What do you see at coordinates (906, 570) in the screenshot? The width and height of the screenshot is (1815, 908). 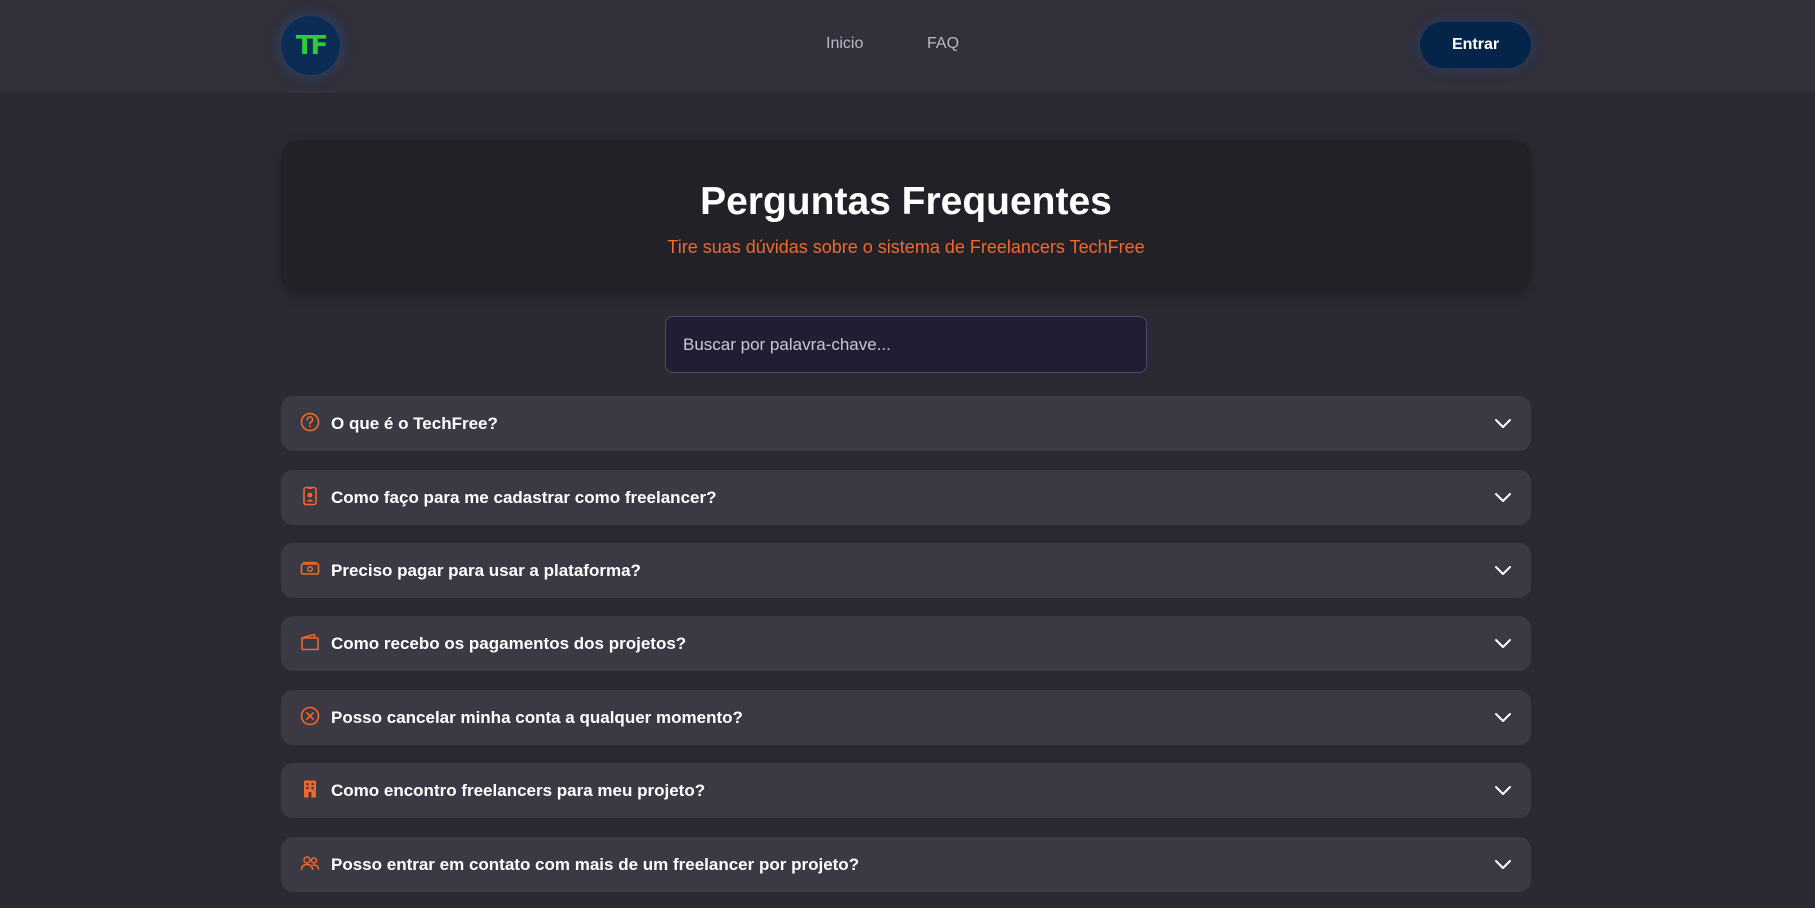 I see `faq-item-pagamento-plataforma: Preciso pagar para usar a plataforma?` at bounding box center [906, 570].